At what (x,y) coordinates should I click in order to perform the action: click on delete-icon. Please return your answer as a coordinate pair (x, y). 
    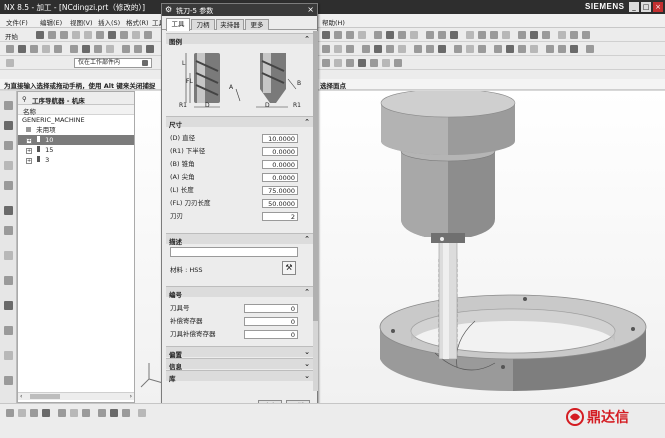
    Looking at the image, I should click on (136, 35).